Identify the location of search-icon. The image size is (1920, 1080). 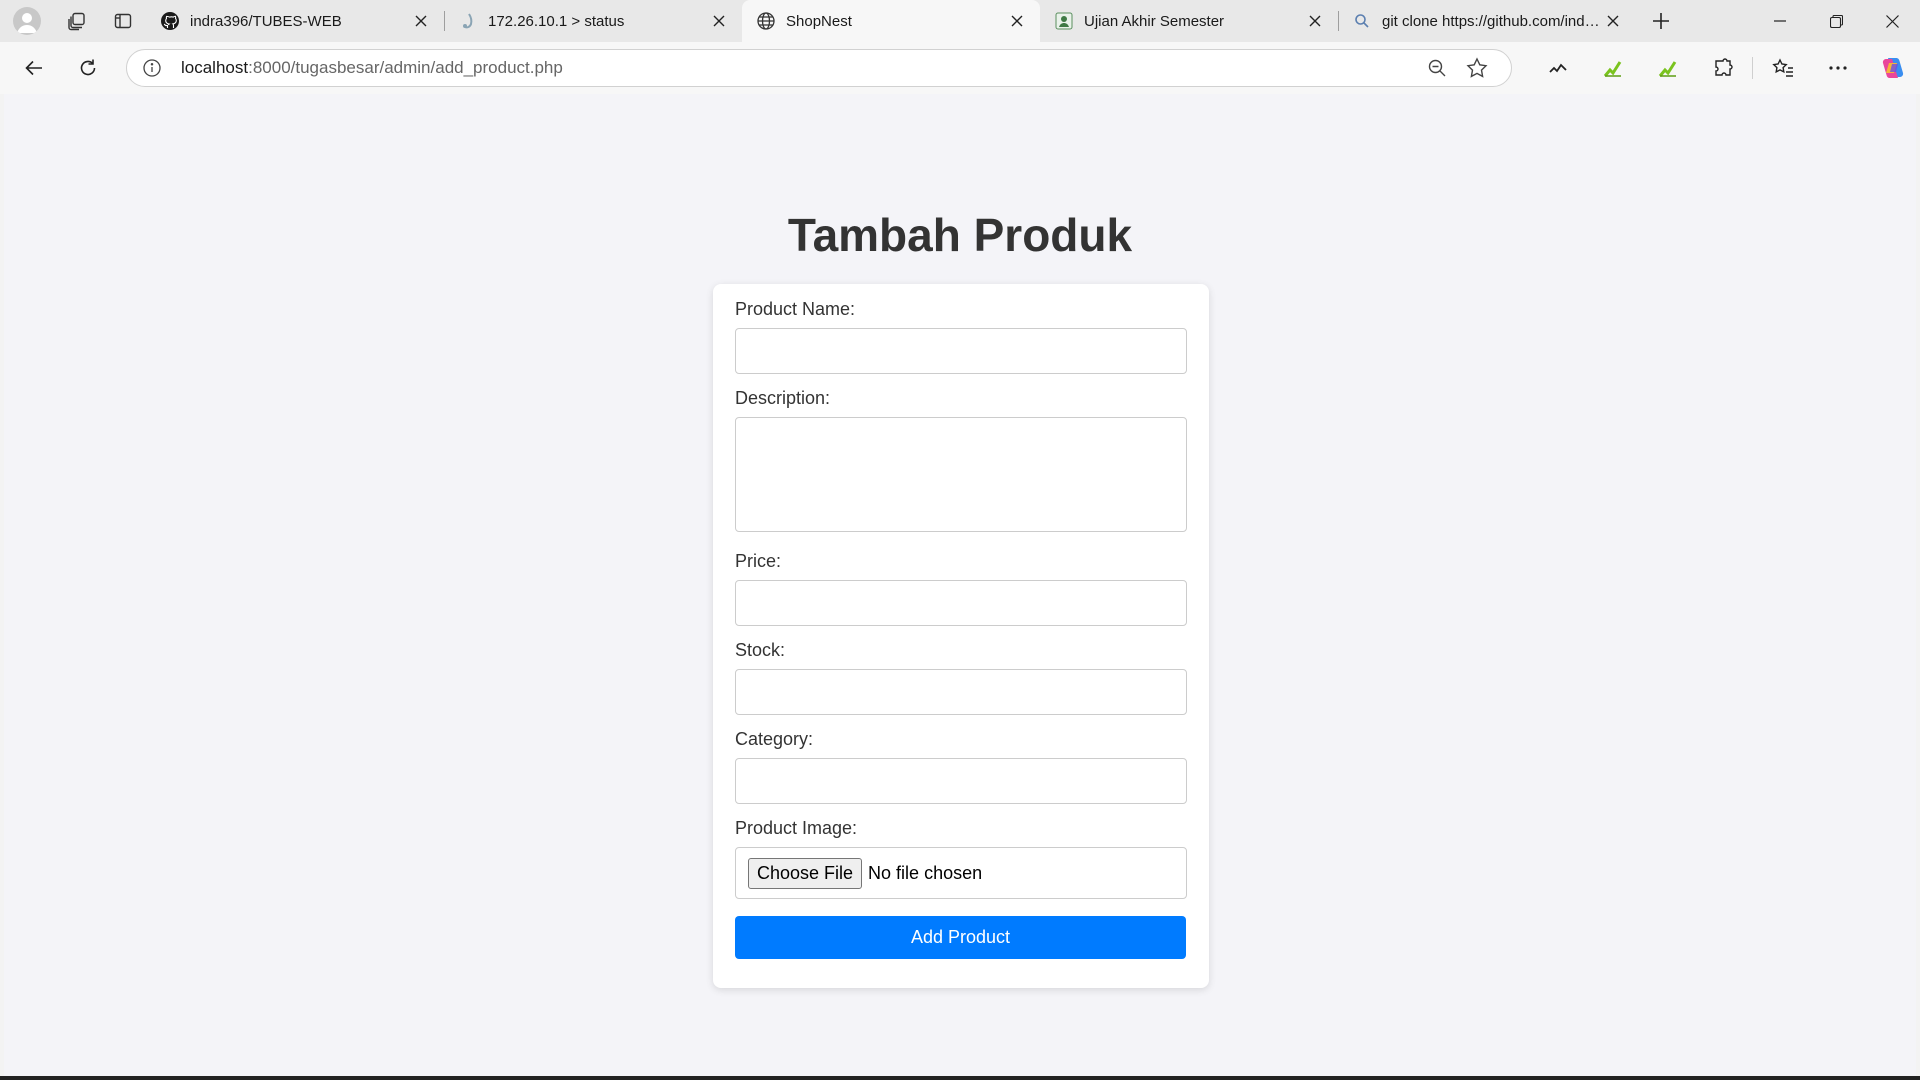
(1362, 21).